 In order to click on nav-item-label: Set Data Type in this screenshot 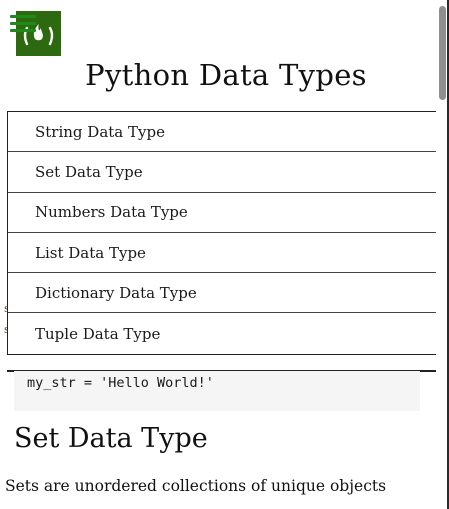, I will do `click(89, 171)`.